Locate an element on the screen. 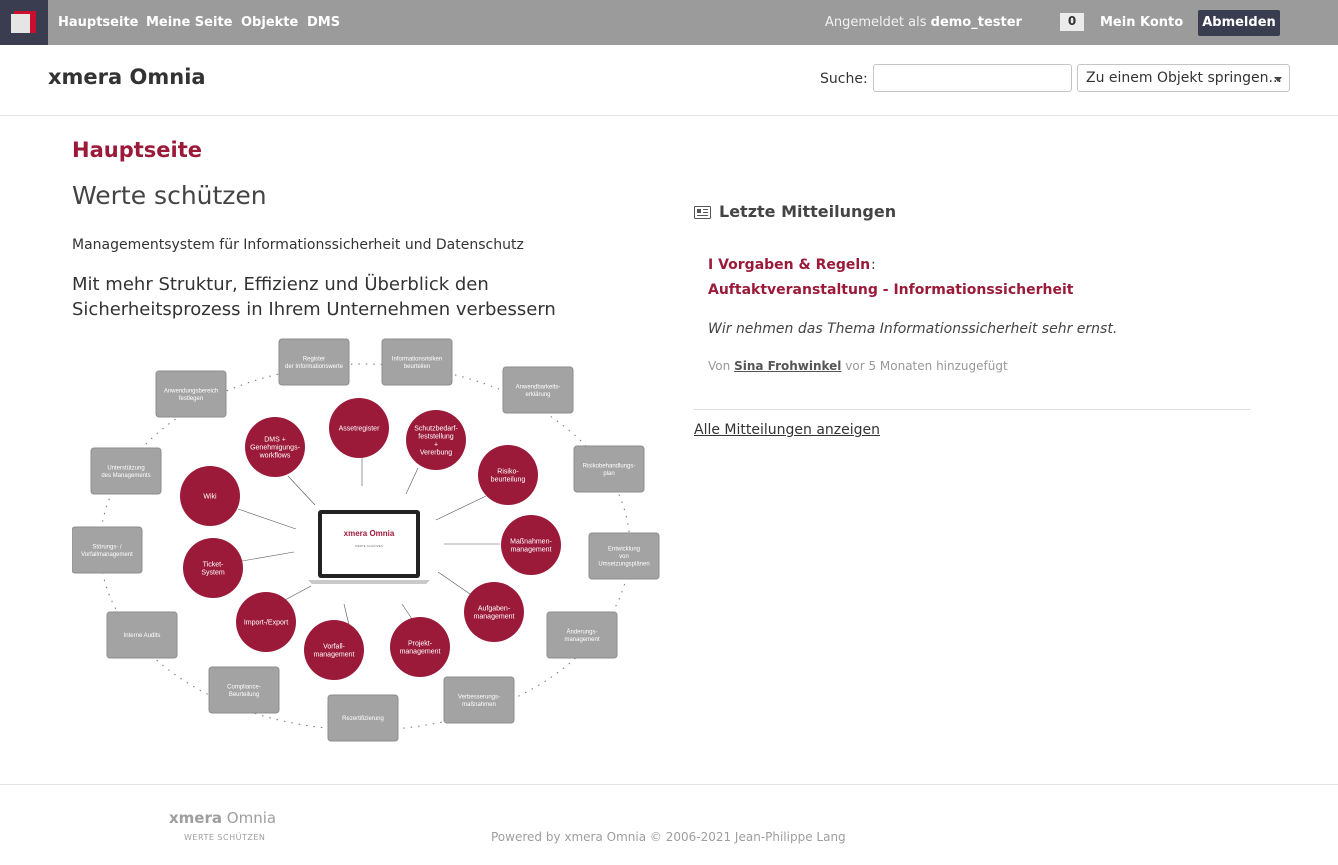 The width and height of the screenshot is (1338, 865). diagram-process-label: Anwendbarkeits- is located at coordinates (538, 387).